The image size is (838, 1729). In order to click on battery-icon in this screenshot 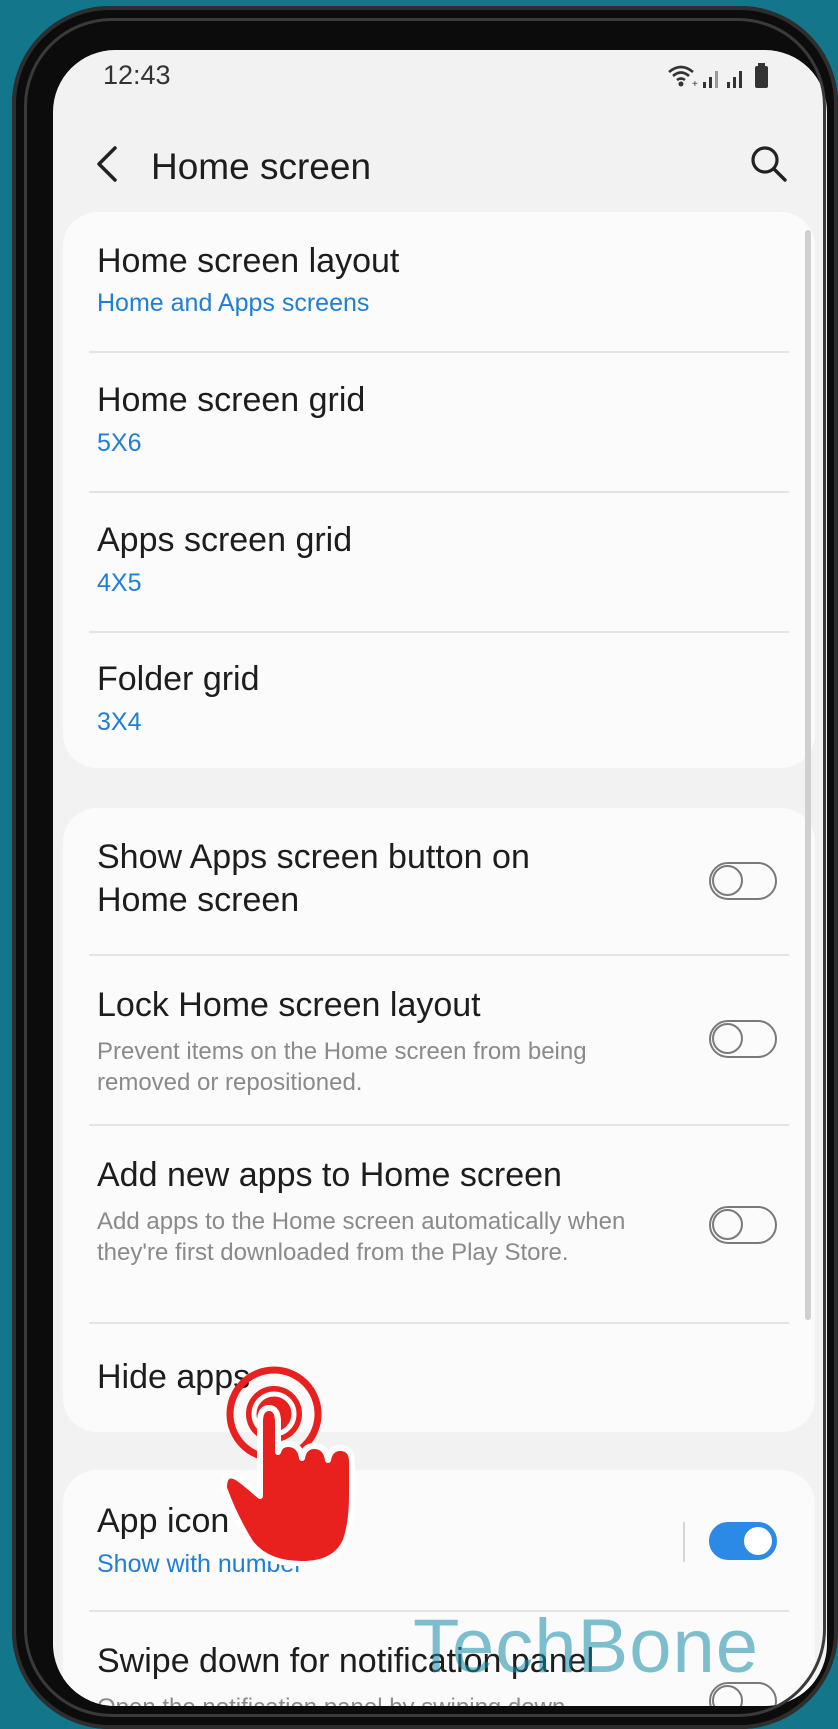, I will do `click(761, 75)`.